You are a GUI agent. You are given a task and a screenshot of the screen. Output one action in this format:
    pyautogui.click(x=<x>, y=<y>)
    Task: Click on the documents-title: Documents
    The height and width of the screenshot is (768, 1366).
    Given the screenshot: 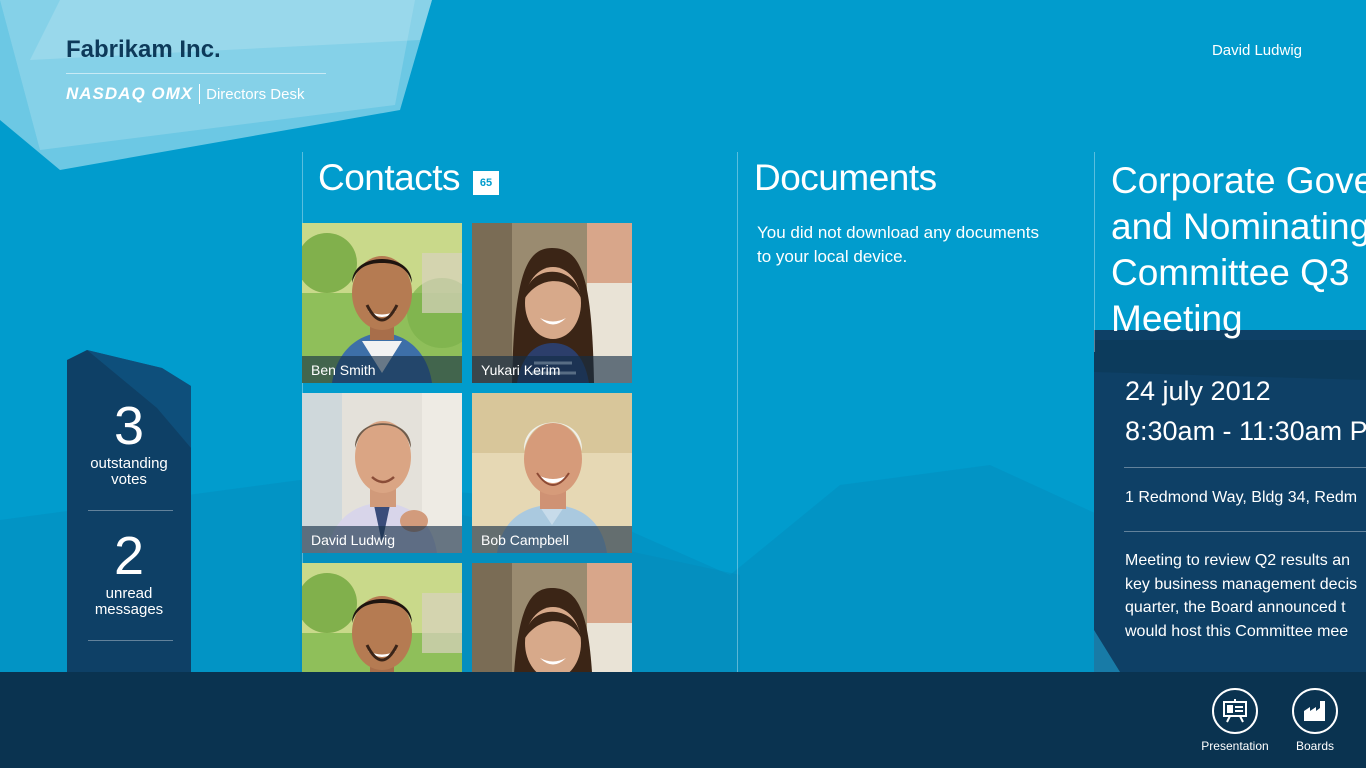 What is the action you would take?
    pyautogui.click(x=845, y=178)
    